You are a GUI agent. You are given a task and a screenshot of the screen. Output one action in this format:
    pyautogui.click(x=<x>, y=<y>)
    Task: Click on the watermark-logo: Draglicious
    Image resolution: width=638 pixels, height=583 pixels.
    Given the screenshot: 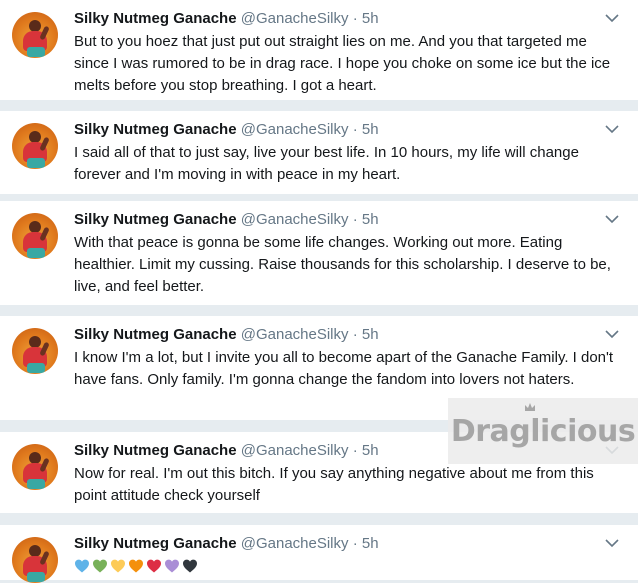 What is the action you would take?
    pyautogui.click(x=543, y=431)
    